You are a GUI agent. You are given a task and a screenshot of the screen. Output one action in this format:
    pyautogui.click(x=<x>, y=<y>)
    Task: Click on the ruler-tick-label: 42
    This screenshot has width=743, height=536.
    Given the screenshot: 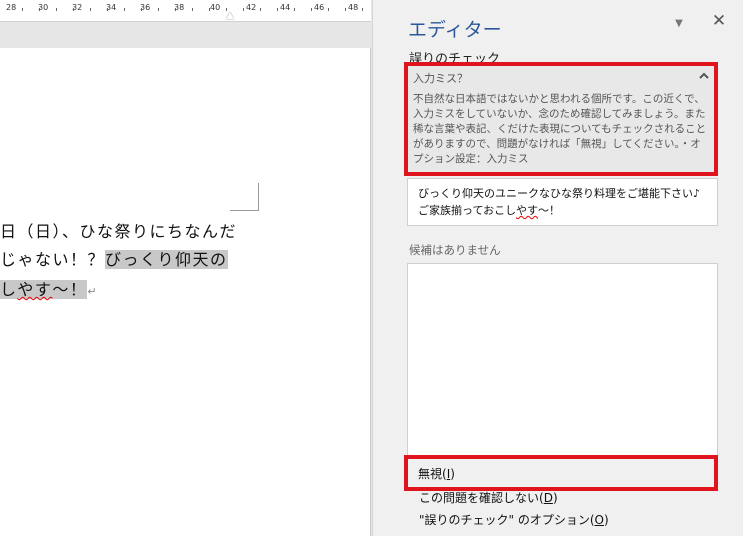 What is the action you would take?
    pyautogui.click(x=251, y=7)
    